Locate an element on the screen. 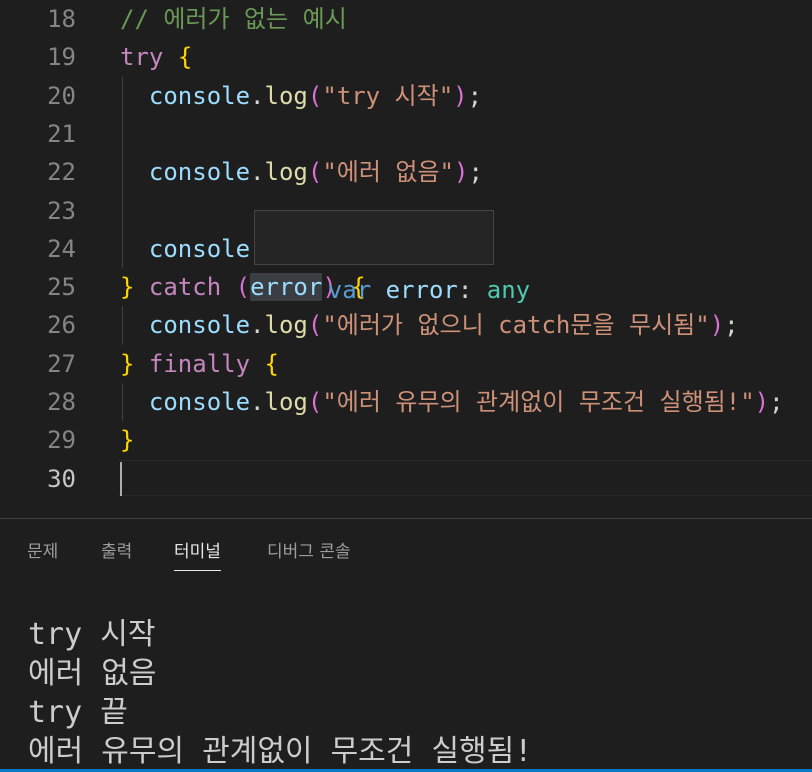 This screenshot has height=772, width=812. code-token: "try 시작" is located at coordinates (388, 95).